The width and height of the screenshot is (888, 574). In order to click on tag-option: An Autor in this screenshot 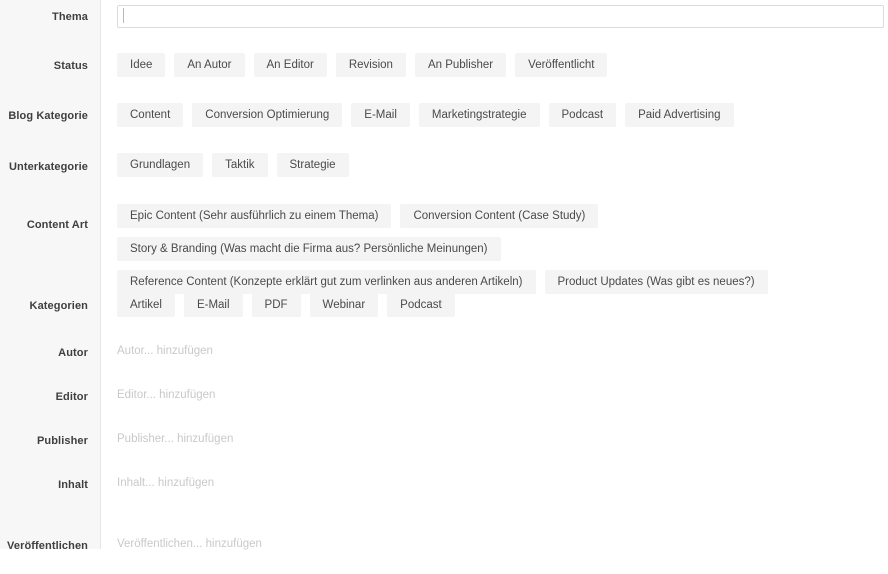, I will do `click(209, 65)`.